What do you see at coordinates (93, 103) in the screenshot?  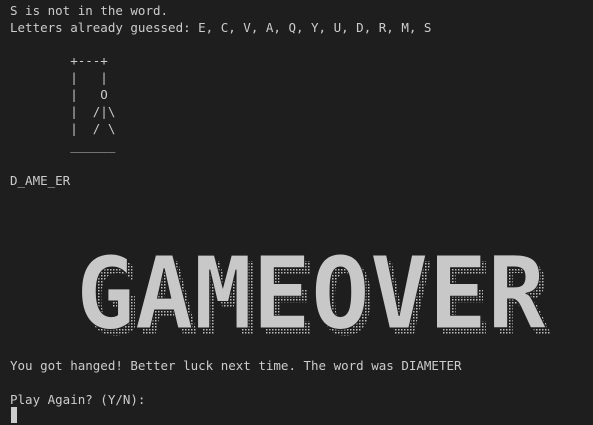 I see `hangman-ascii-art: +---+ | | | O | /|\ | / \ ______` at bounding box center [93, 103].